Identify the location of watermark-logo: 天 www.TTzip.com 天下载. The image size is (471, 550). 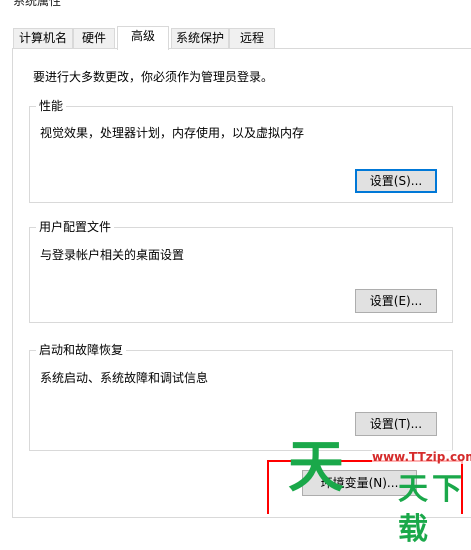
(375, 491).